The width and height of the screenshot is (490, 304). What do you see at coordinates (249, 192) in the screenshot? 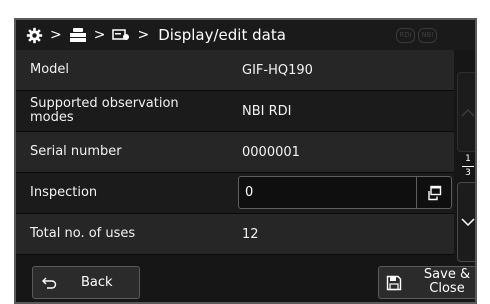
I see `inspection-value: 0` at bounding box center [249, 192].